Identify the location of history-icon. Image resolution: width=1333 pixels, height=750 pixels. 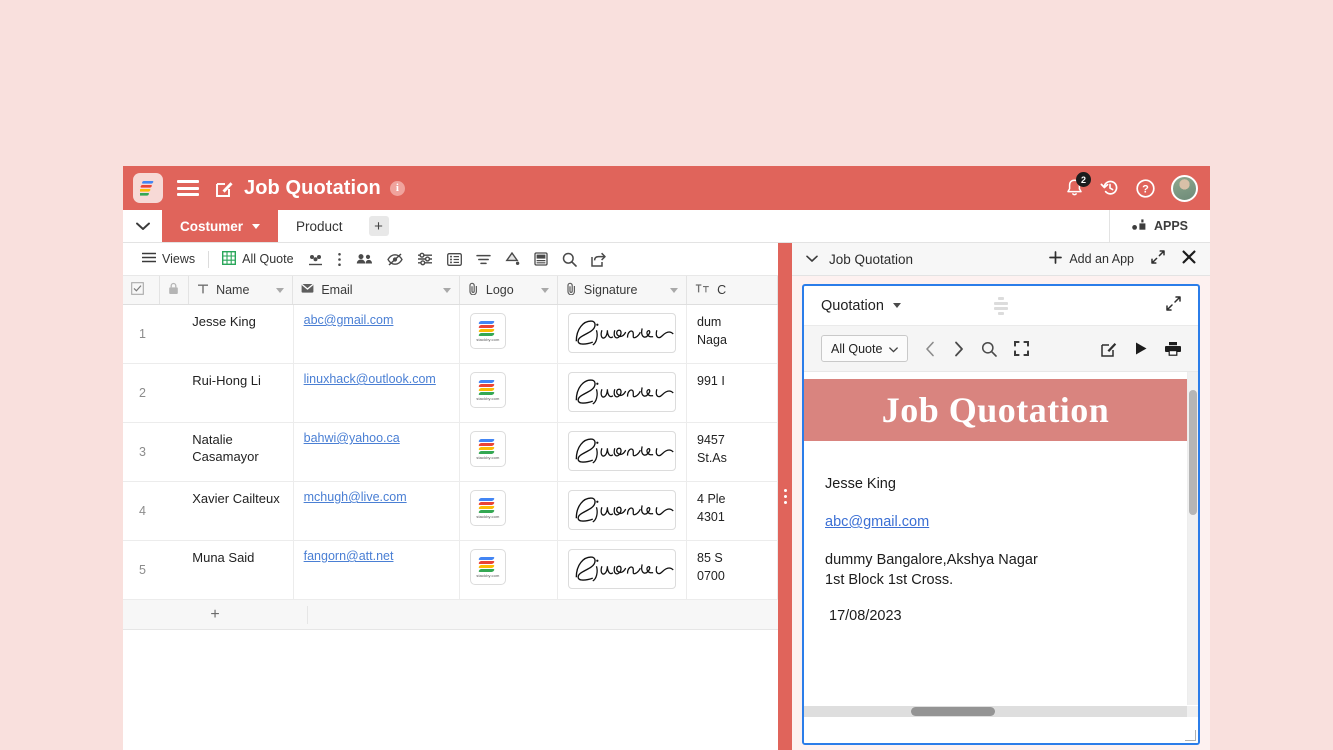
(1110, 188).